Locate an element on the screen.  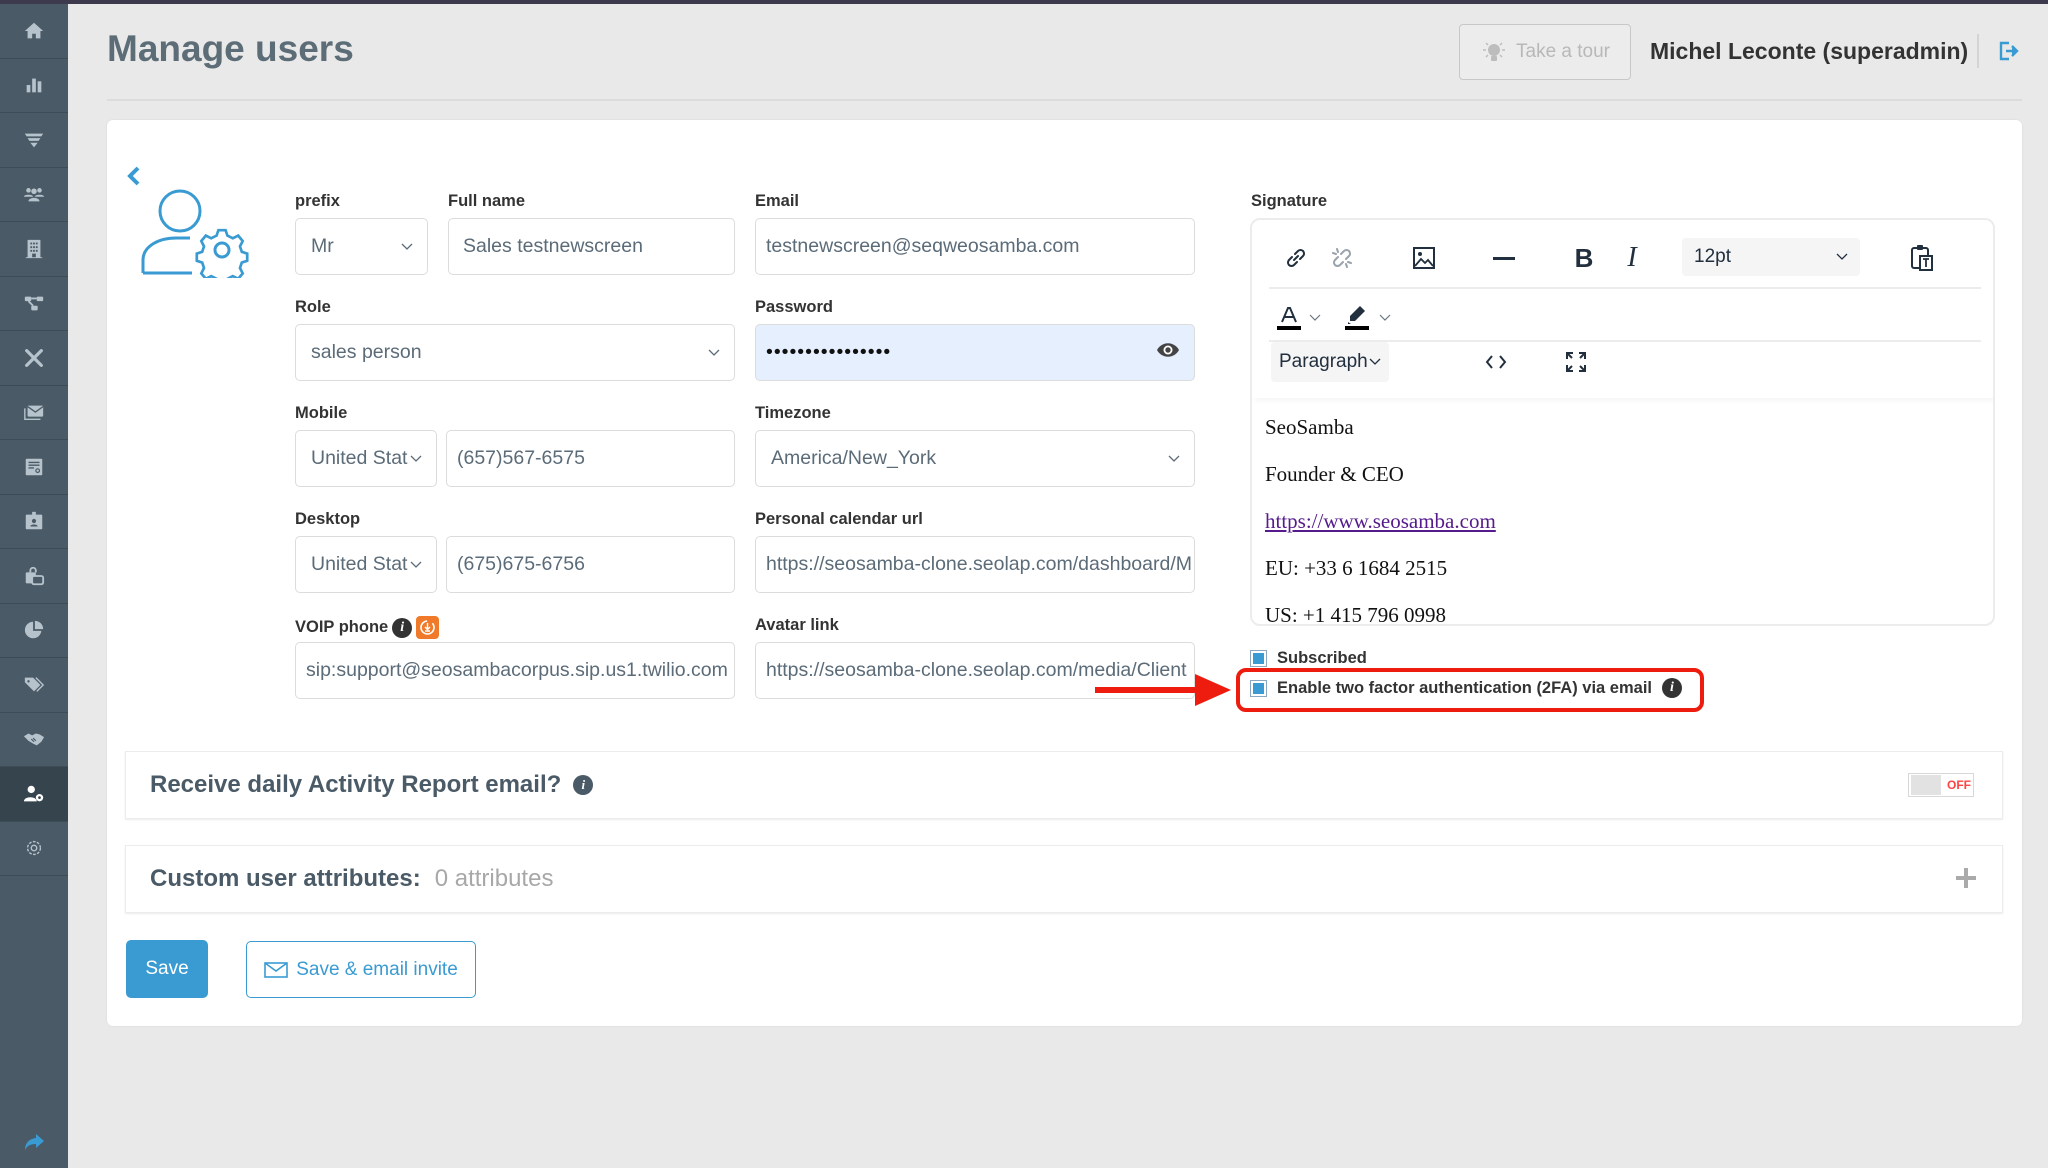
fullscreen-button is located at coordinates (1576, 362).